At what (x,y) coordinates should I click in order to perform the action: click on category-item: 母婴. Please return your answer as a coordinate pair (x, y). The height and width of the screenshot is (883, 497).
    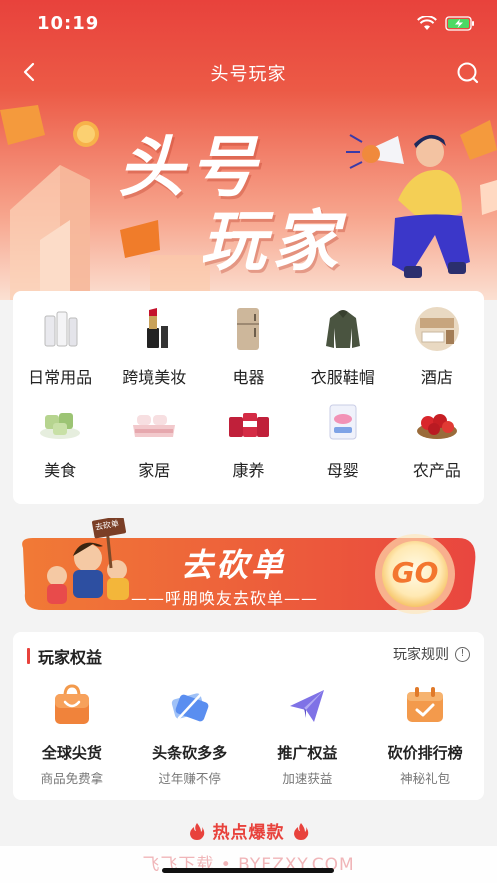
    Looking at the image, I should click on (343, 443).